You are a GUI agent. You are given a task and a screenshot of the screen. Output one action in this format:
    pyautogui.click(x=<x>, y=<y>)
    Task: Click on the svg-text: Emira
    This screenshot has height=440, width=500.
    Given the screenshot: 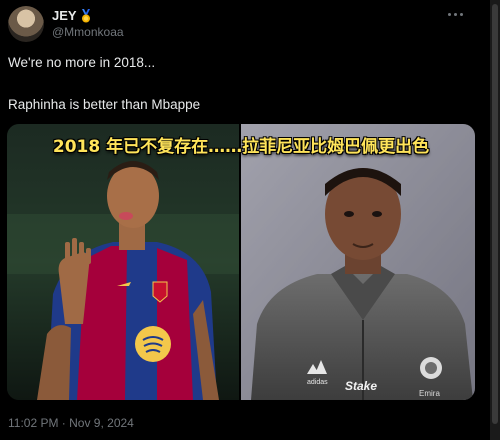 What is the action you would take?
    pyautogui.click(x=429, y=393)
    